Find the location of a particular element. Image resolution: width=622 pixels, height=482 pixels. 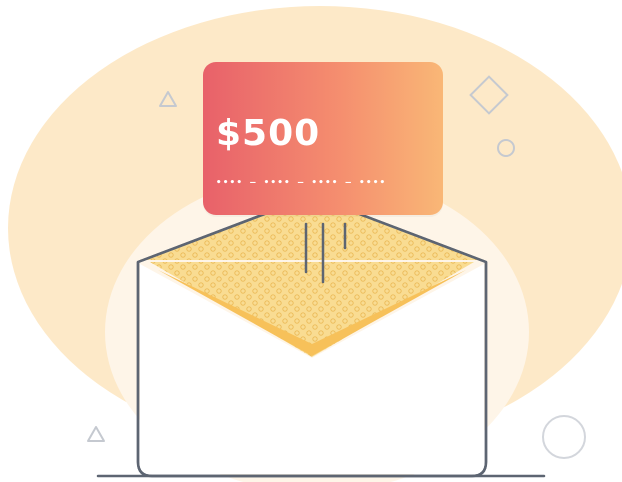

circle-decoration-large-icon is located at coordinates (564, 437).